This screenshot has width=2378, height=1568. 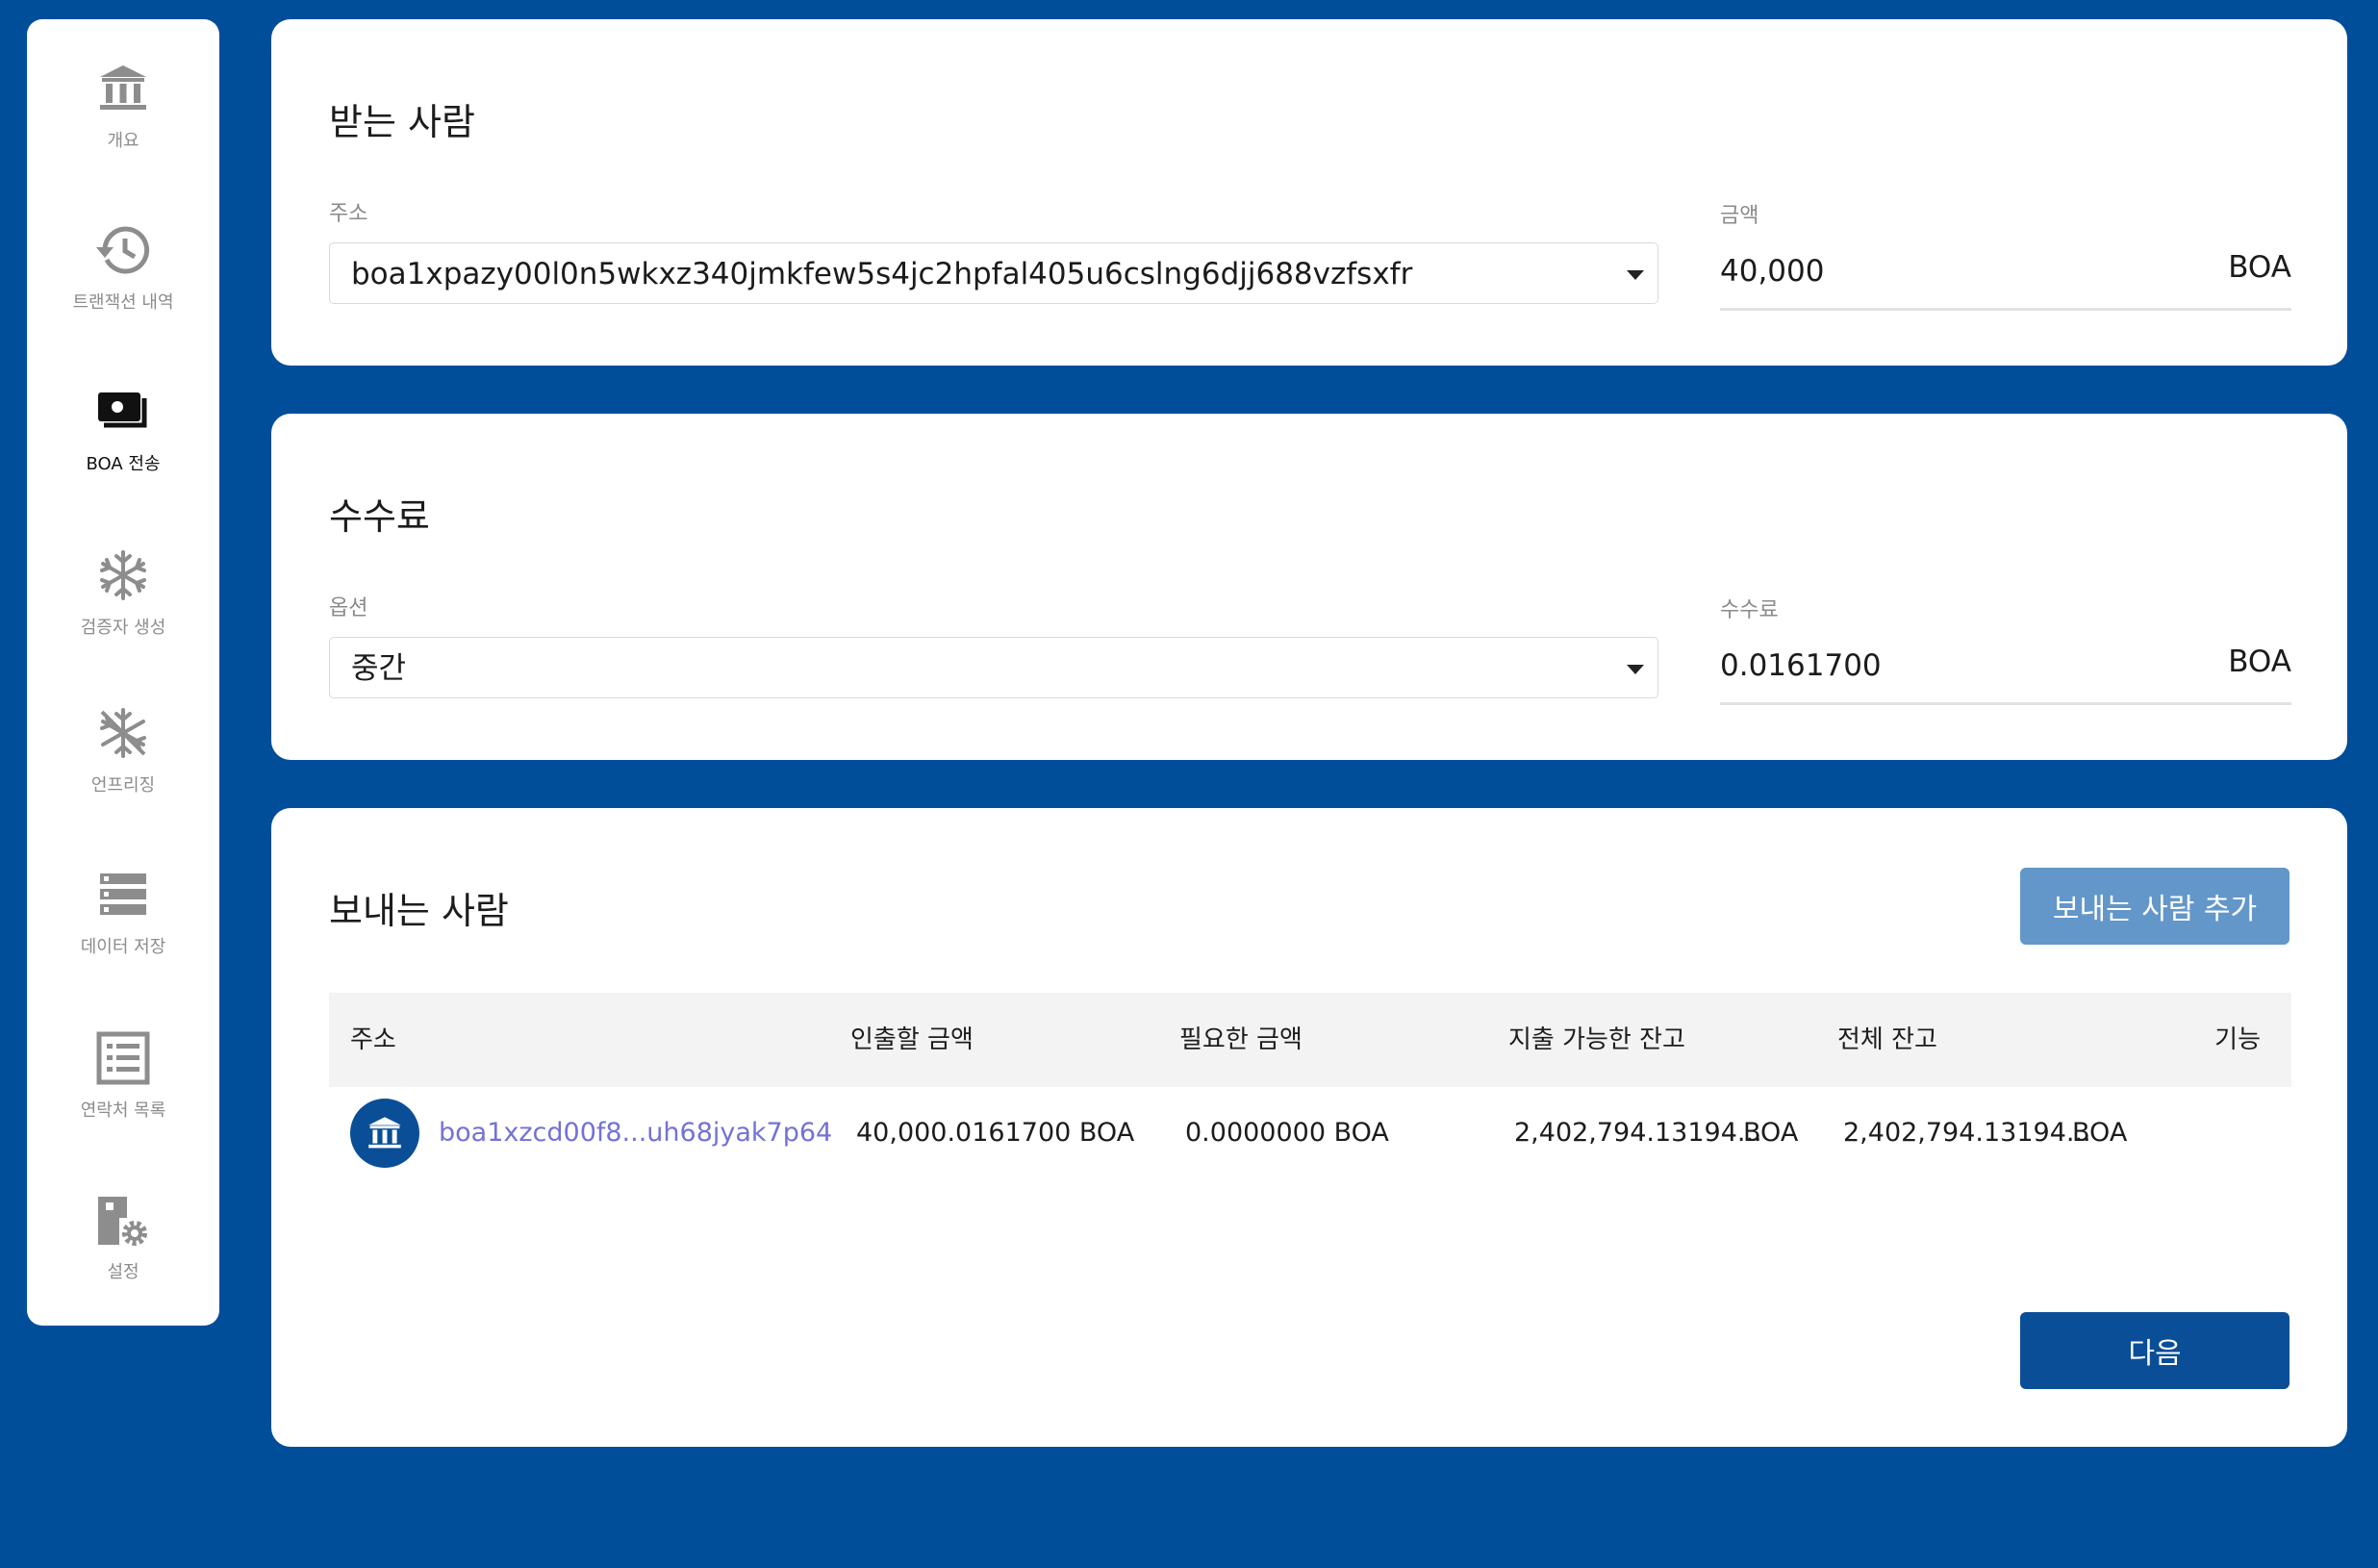 What do you see at coordinates (123, 302) in the screenshot?
I see `sidebar-item-label: 트랜잭션 내역` at bounding box center [123, 302].